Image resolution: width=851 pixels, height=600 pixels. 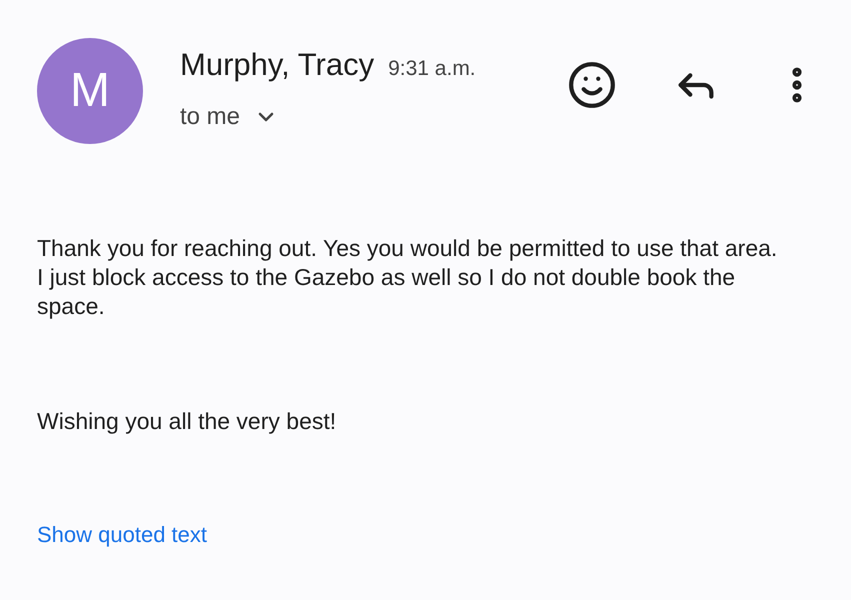 What do you see at coordinates (328, 116) in the screenshot?
I see `recipient-toggle: to me` at bounding box center [328, 116].